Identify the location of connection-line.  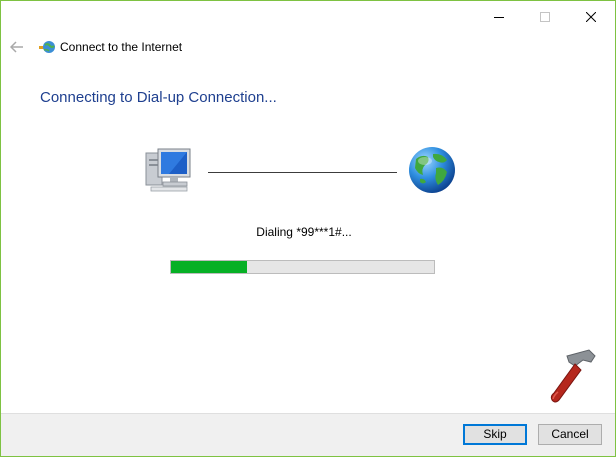
(302, 172).